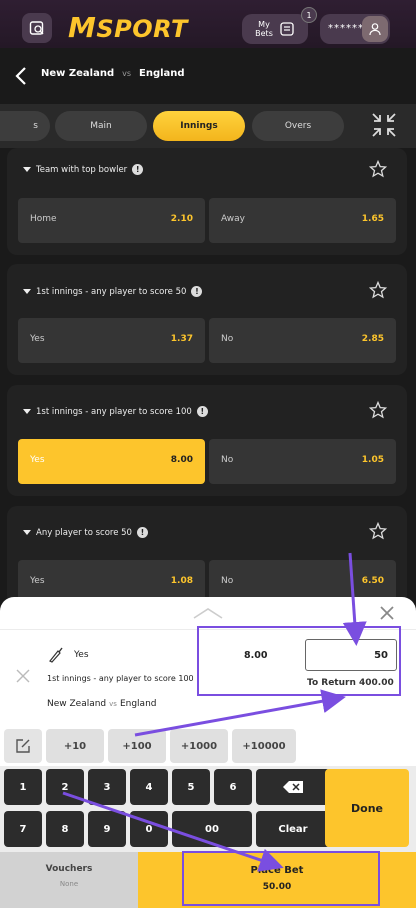 This screenshot has width=416, height=908. What do you see at coordinates (277, 870) in the screenshot?
I see `place-bet-label: Place Bet` at bounding box center [277, 870].